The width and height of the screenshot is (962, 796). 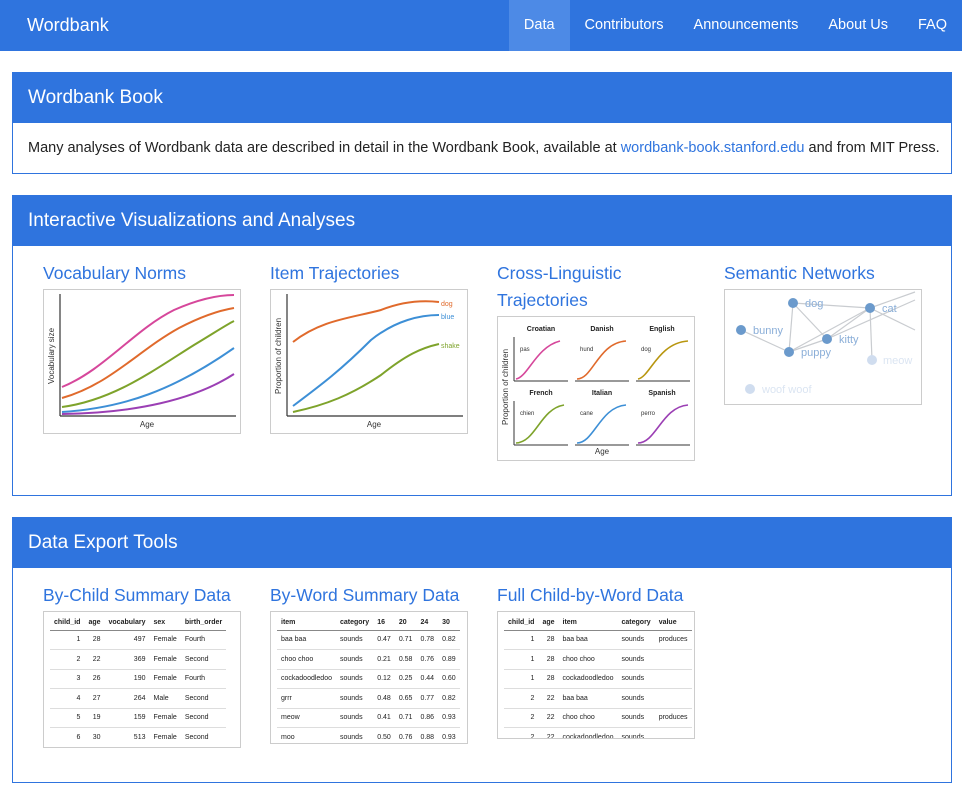 I want to click on table-cell: 4, so click(x=67, y=698).